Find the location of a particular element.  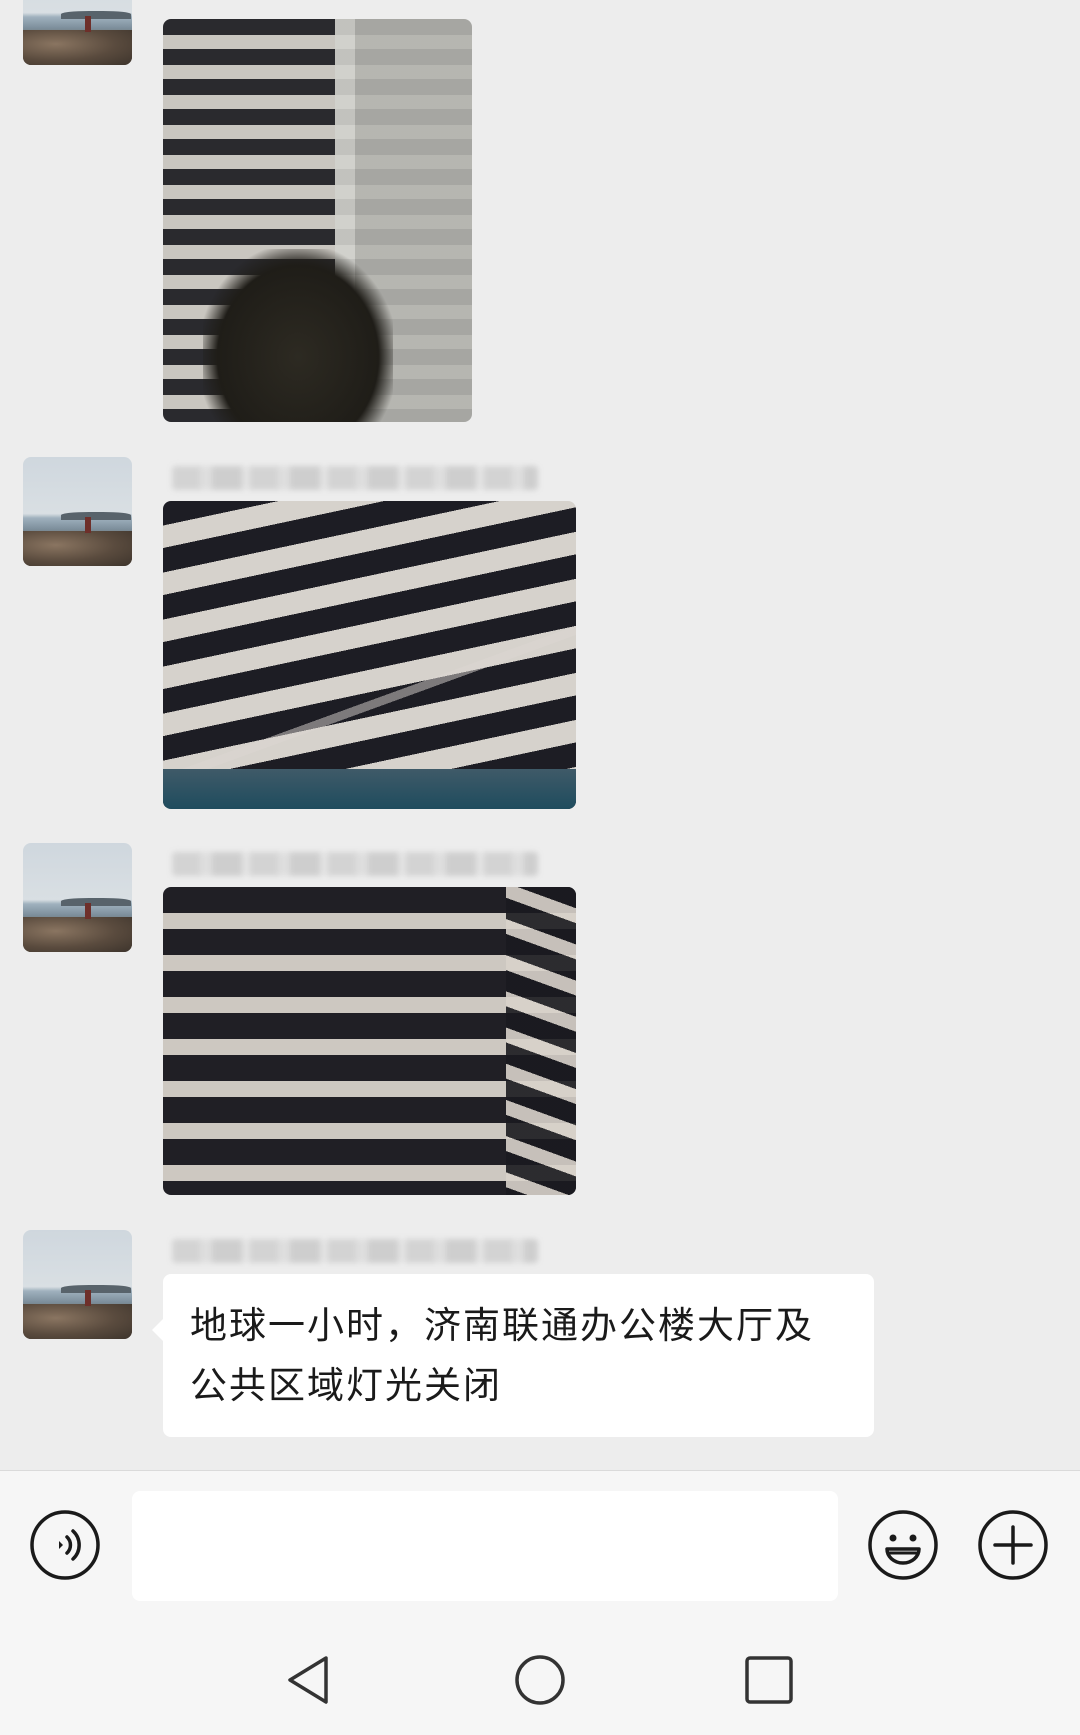

voice-icon is located at coordinates (65, 1545).